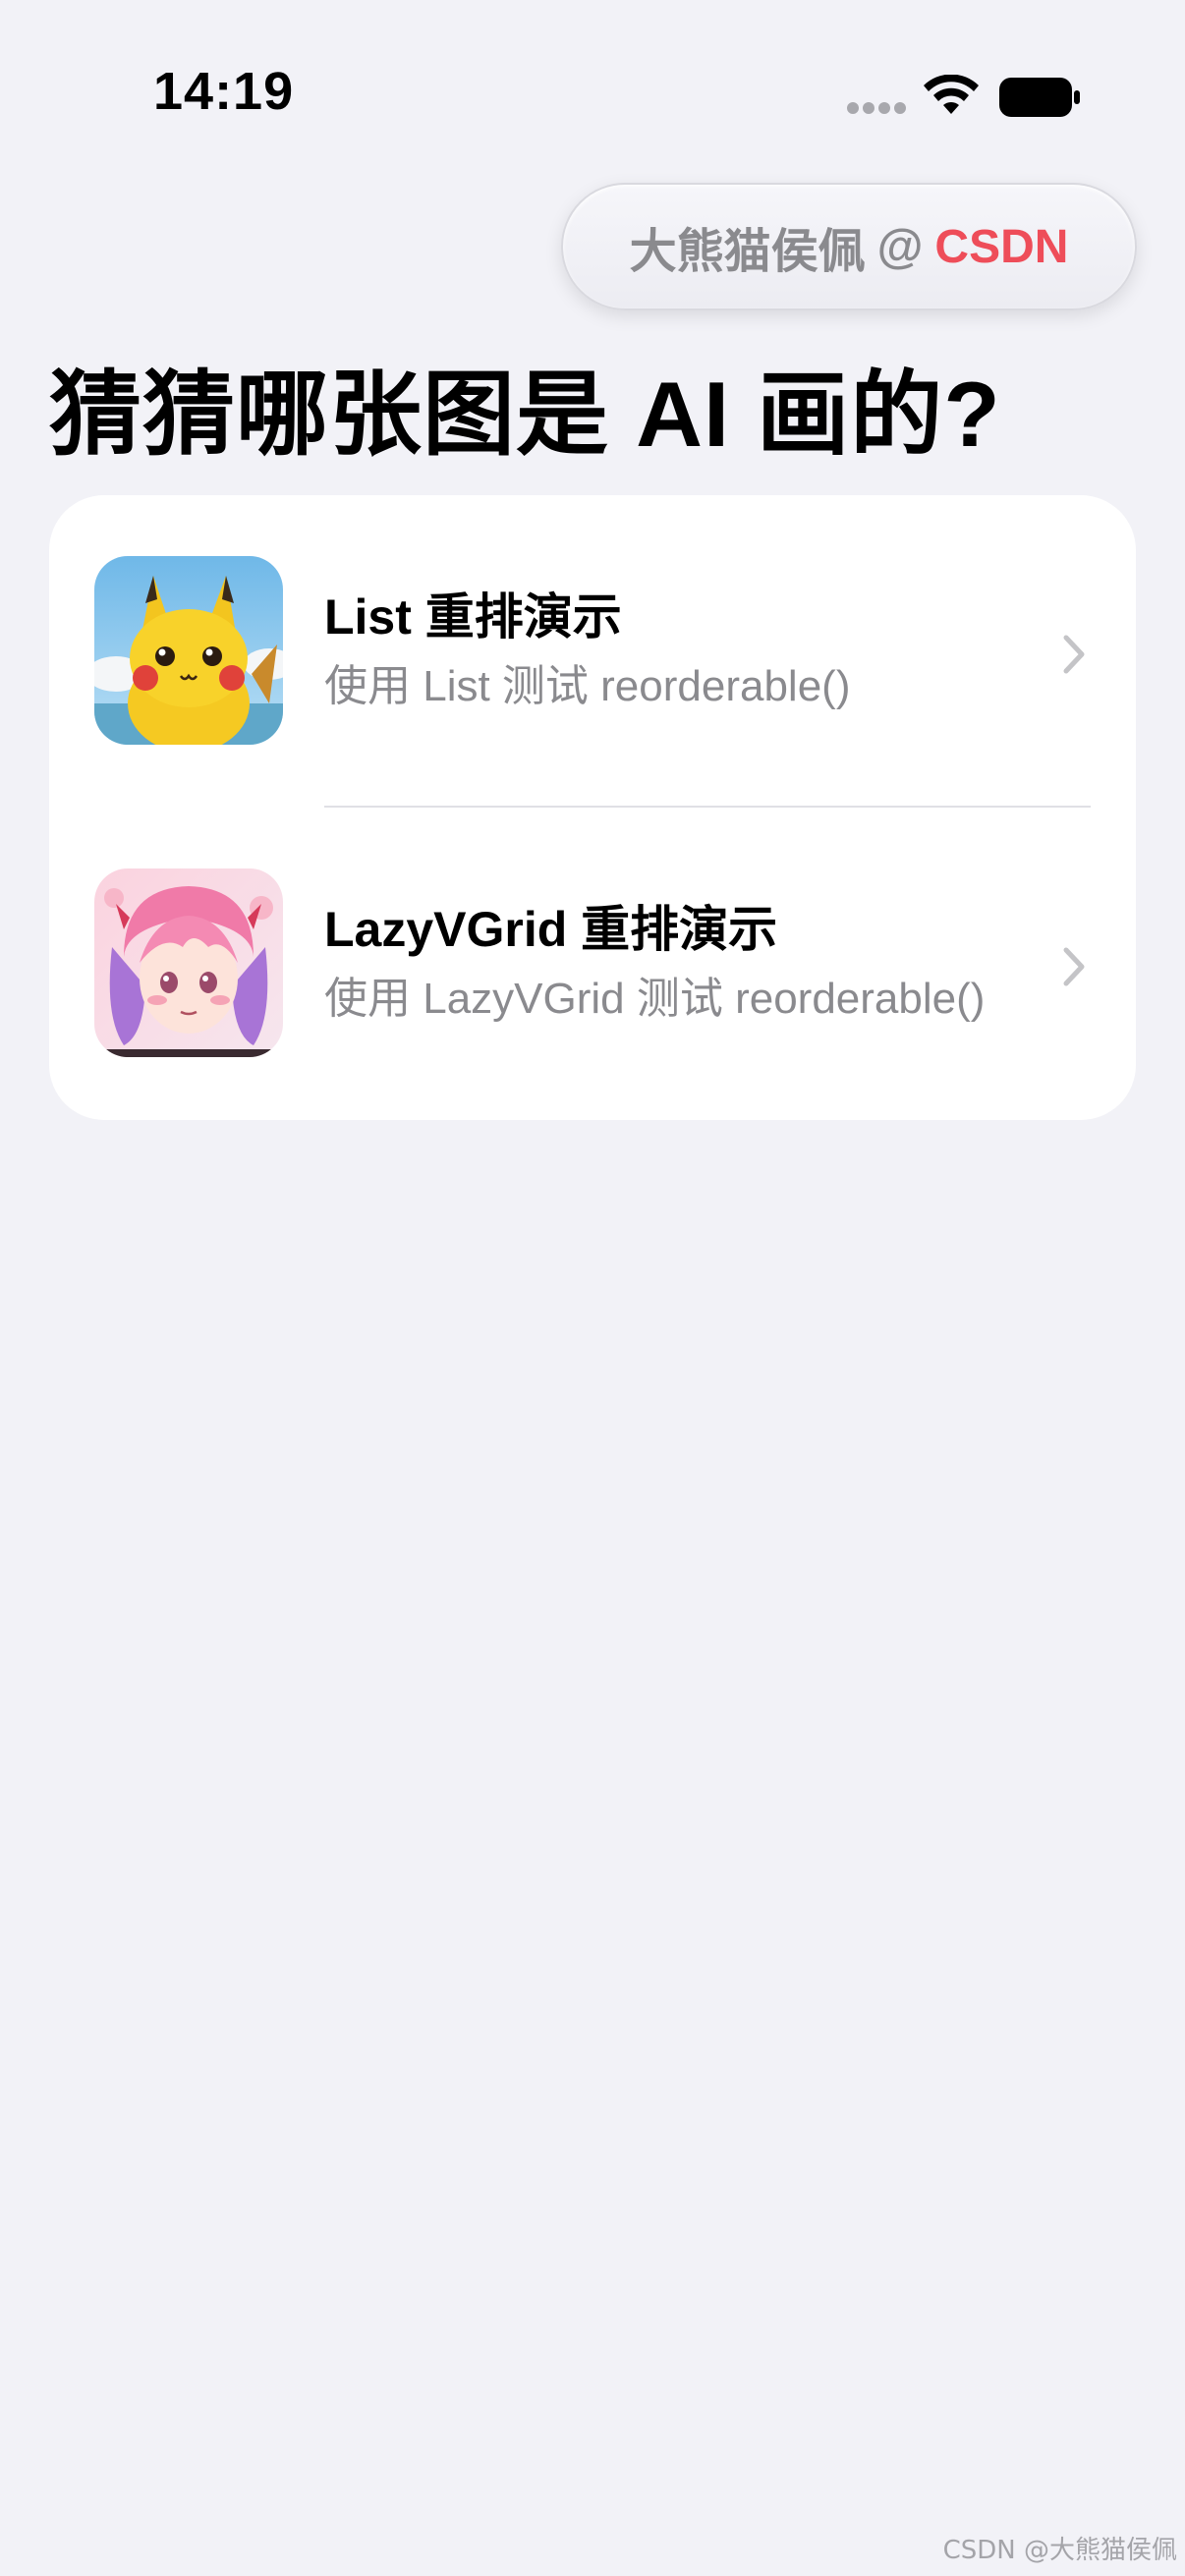 Image resolution: width=1185 pixels, height=2576 pixels. Describe the element at coordinates (473, 616) in the screenshot. I see `list-item-title: List 重排演示` at that location.